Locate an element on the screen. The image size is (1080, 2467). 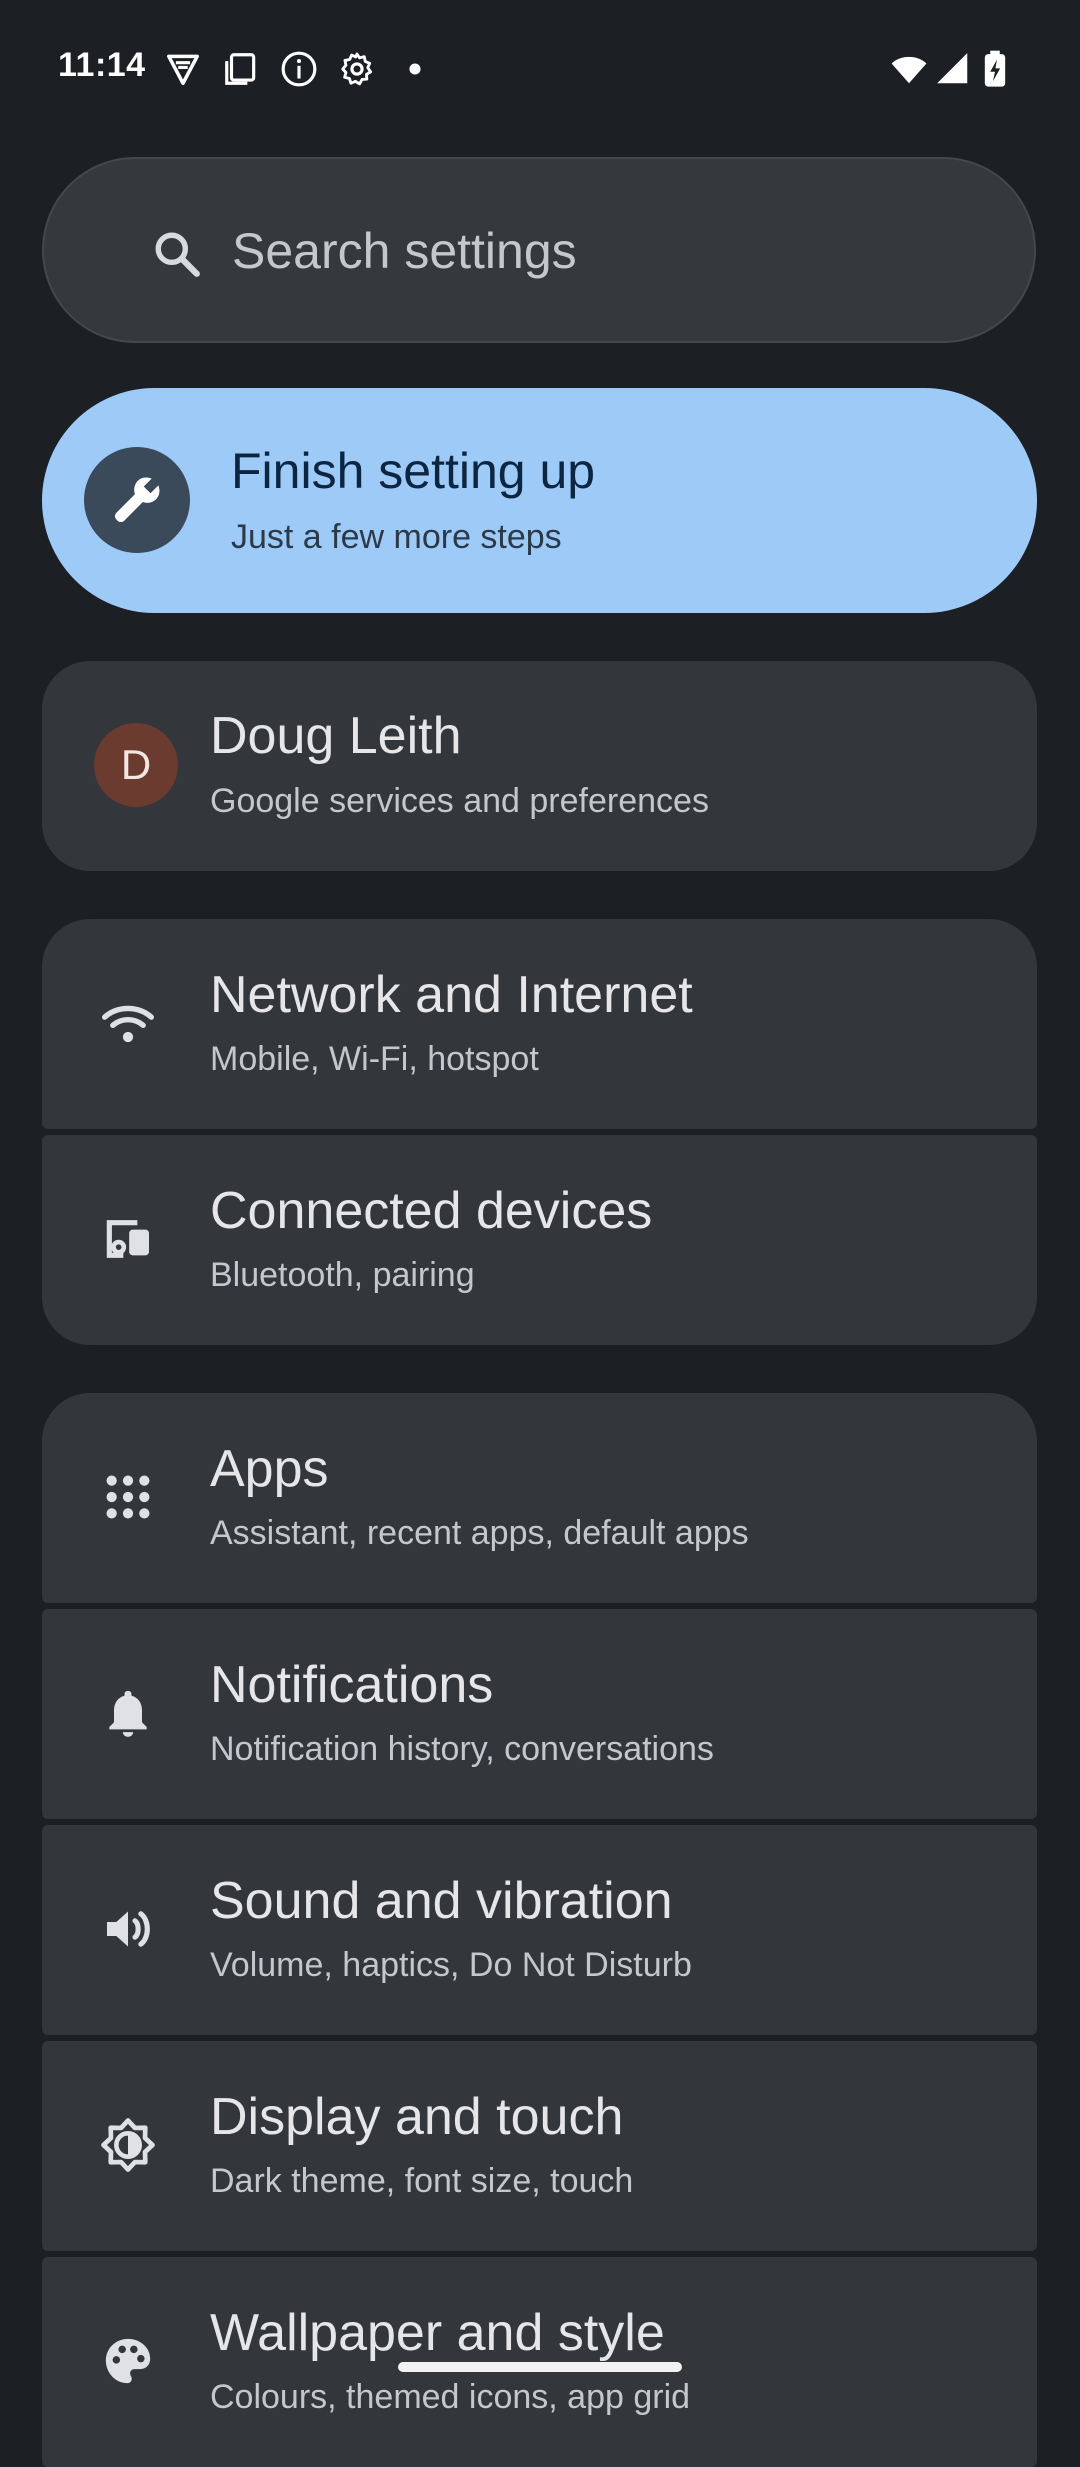
item-title: Sound and vibration is located at coordinates (441, 1901).